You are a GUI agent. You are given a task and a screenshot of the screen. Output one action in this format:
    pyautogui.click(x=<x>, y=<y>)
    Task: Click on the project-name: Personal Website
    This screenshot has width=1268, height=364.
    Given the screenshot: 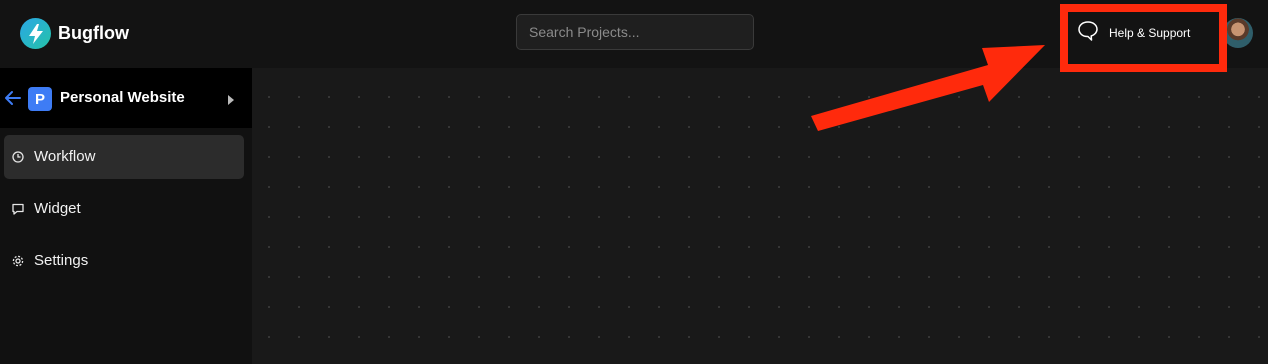 What is the action you would take?
    pyautogui.click(x=122, y=97)
    